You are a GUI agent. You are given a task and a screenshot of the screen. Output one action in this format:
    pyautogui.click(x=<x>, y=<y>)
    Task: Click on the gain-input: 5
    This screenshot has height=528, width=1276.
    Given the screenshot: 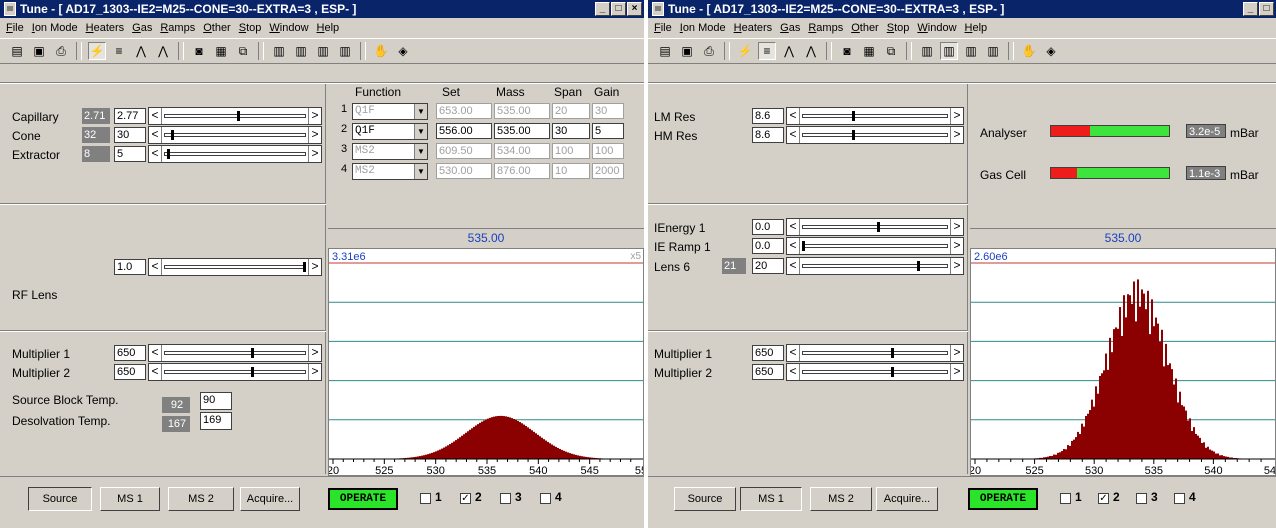 What is the action you would take?
    pyautogui.click(x=608, y=131)
    